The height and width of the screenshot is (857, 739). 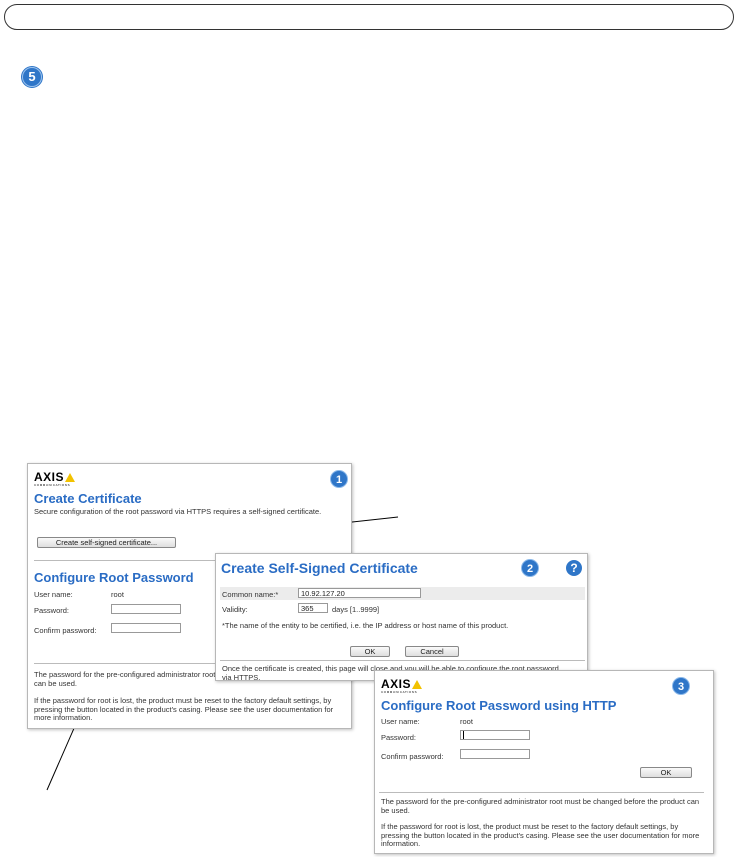 What do you see at coordinates (319, 568) in the screenshot?
I see `self-signed-certificate-title: Create Self-Signed Certificate` at bounding box center [319, 568].